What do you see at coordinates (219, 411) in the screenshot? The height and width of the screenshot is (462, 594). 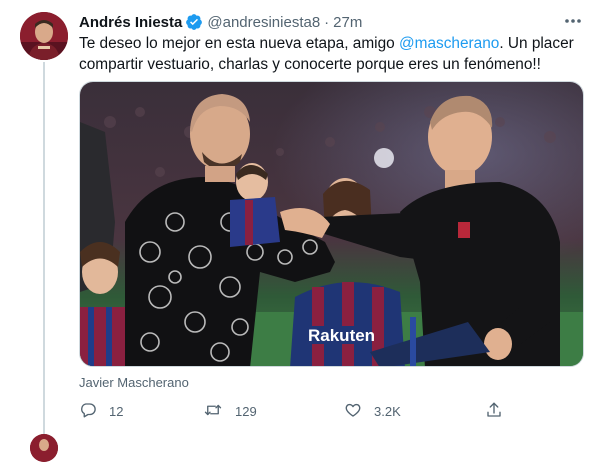 I see `retweet-icon` at bounding box center [219, 411].